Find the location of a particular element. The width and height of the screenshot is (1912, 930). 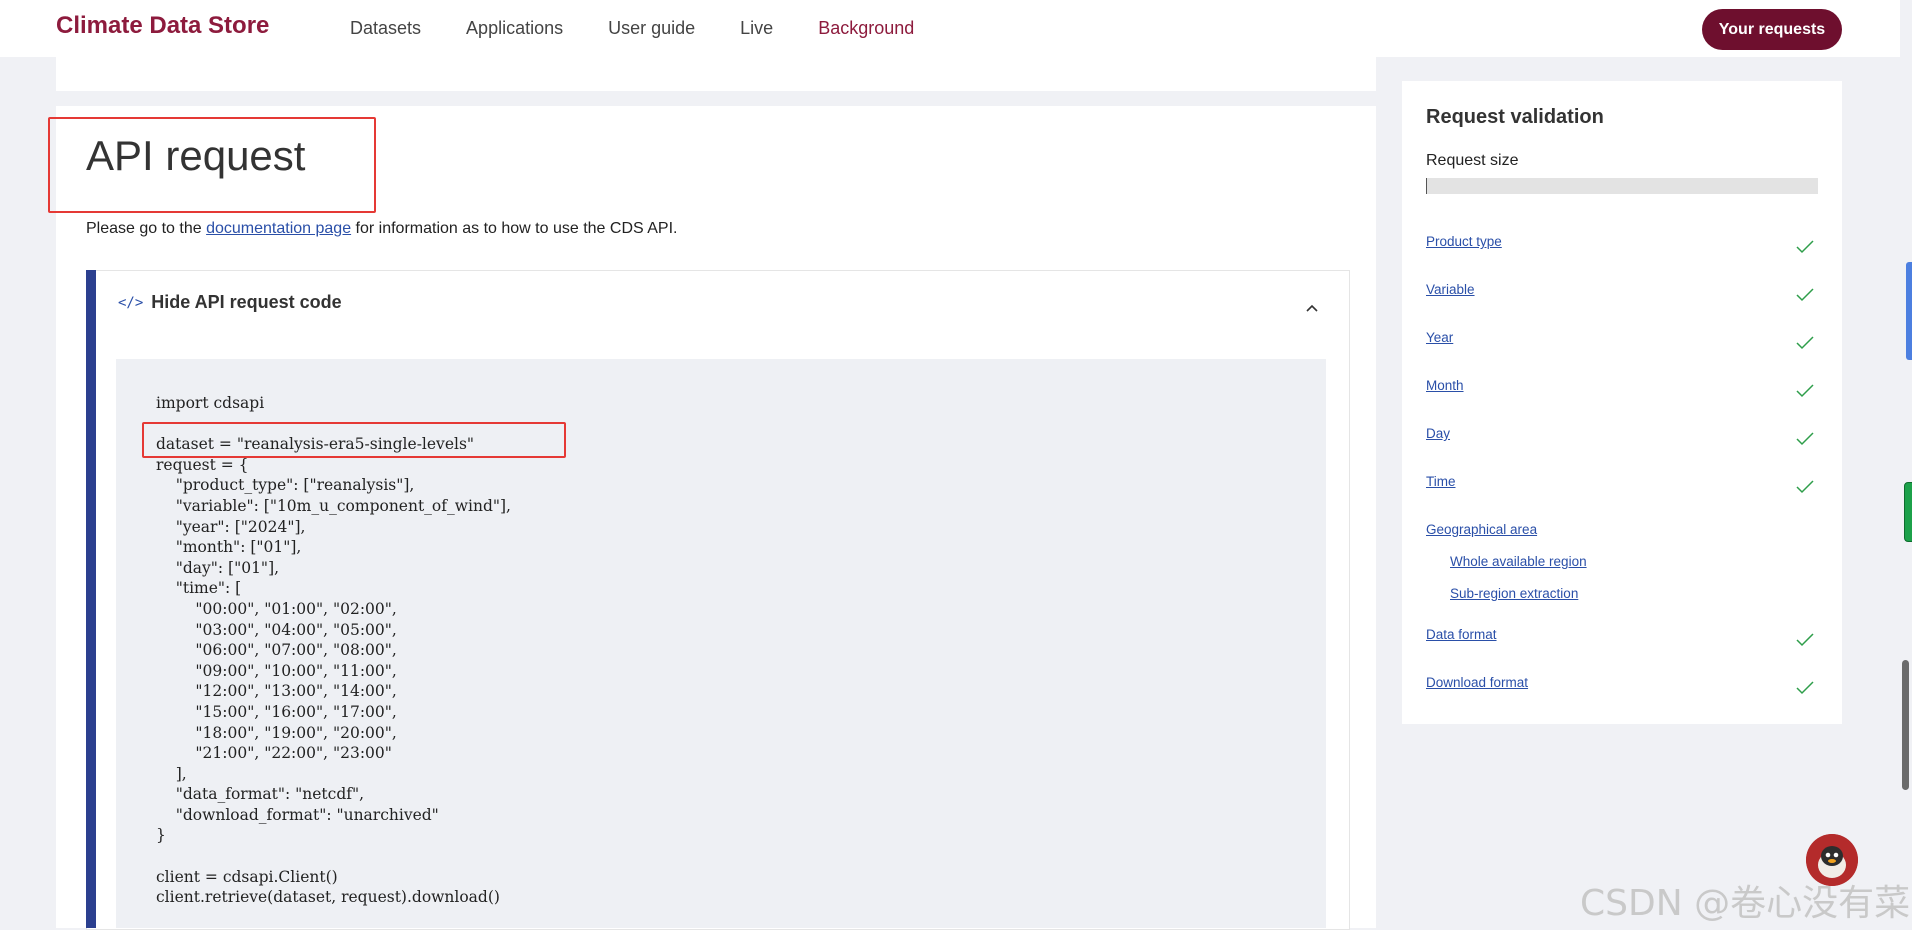

documentation-link: documentation page is located at coordinates (278, 228).